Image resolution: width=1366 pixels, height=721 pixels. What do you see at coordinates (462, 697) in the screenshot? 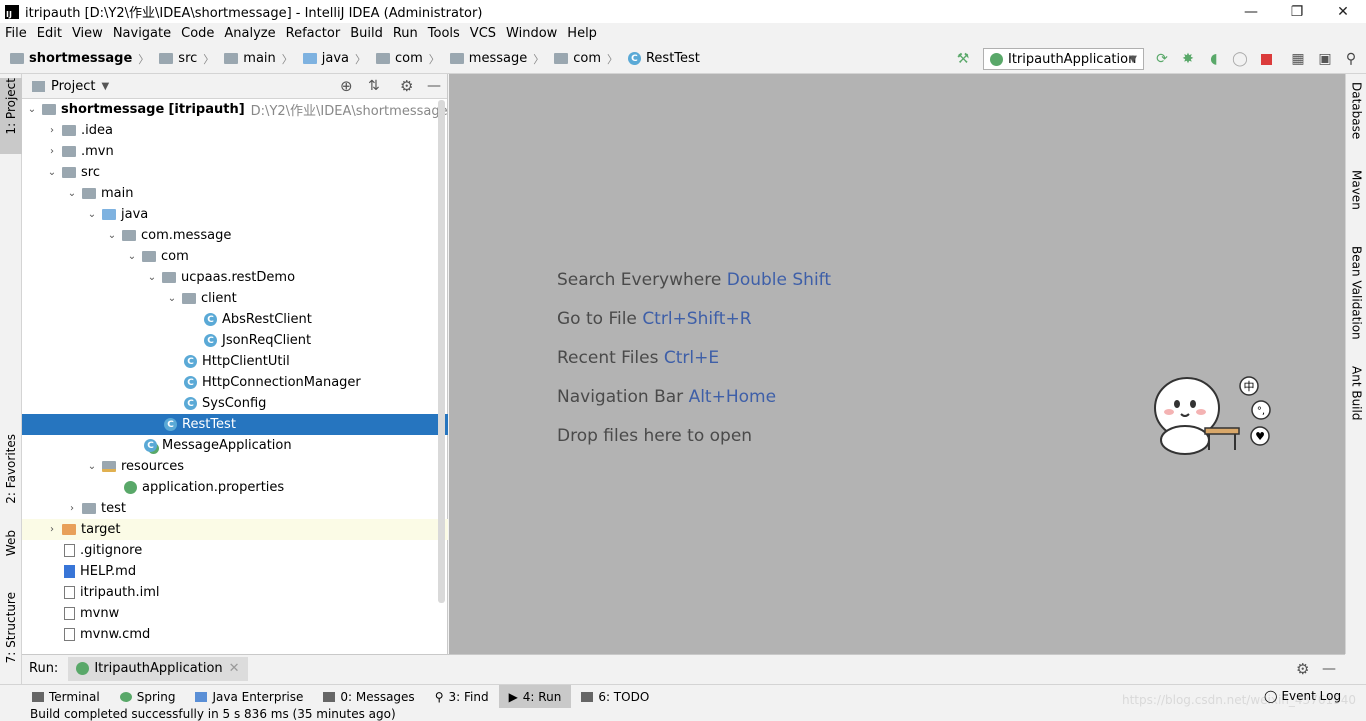
I see `tab-find: ⚲ 3: Find` at bounding box center [462, 697].